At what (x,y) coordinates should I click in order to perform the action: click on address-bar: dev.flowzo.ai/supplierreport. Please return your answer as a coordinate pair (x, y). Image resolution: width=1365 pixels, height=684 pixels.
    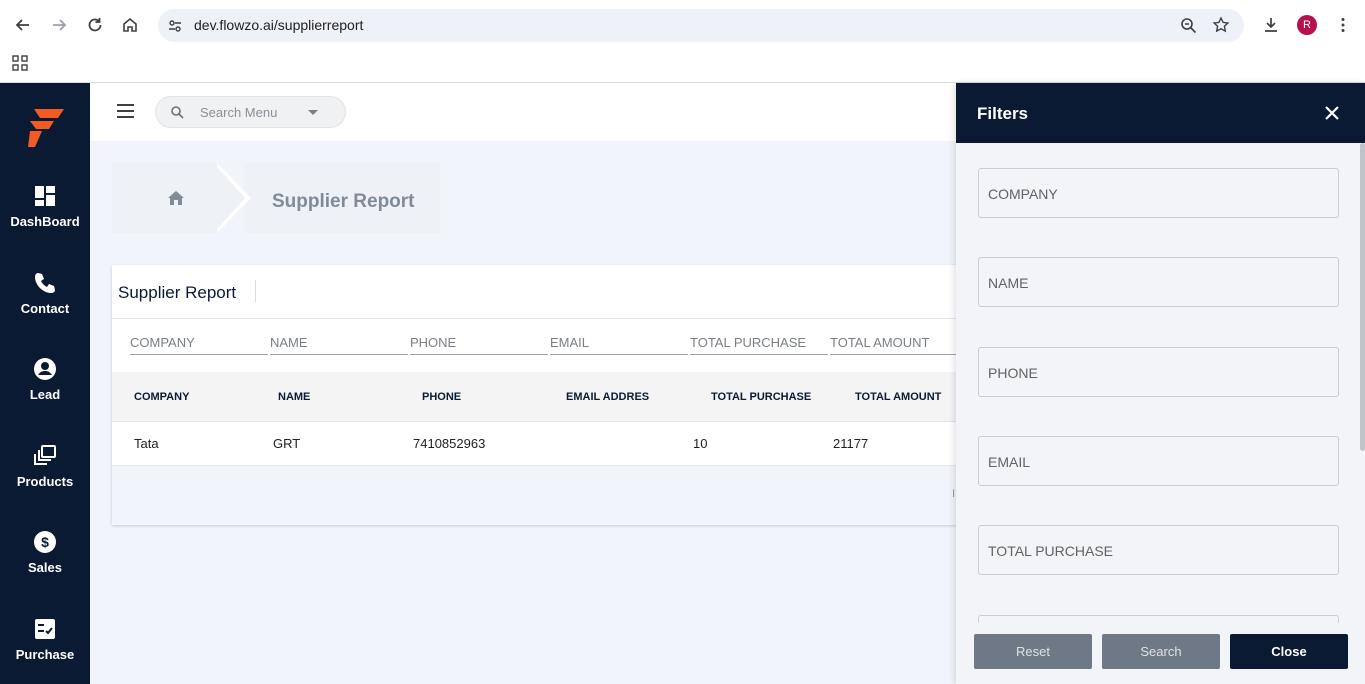
    Looking at the image, I should click on (701, 25).